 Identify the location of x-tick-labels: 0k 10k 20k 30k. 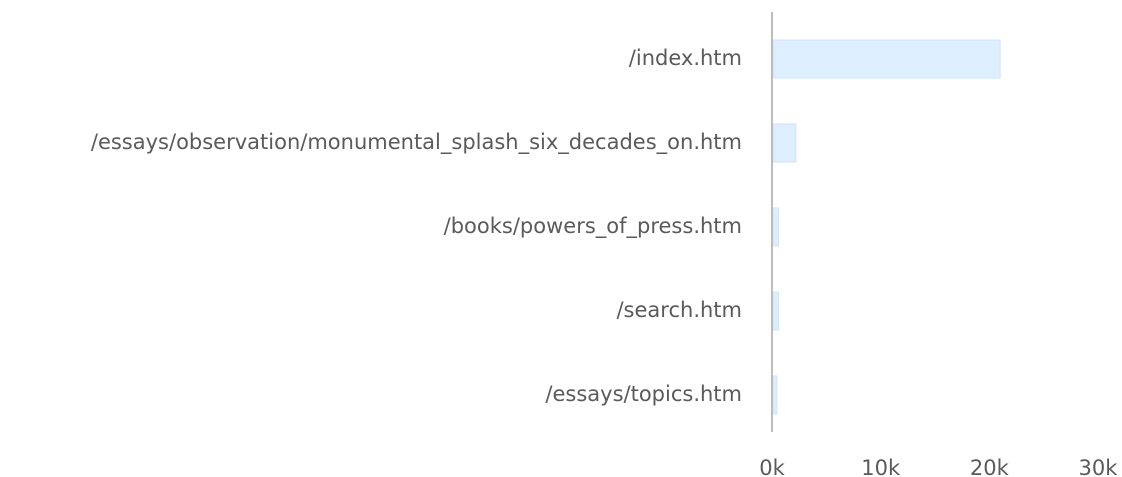
(938, 466).